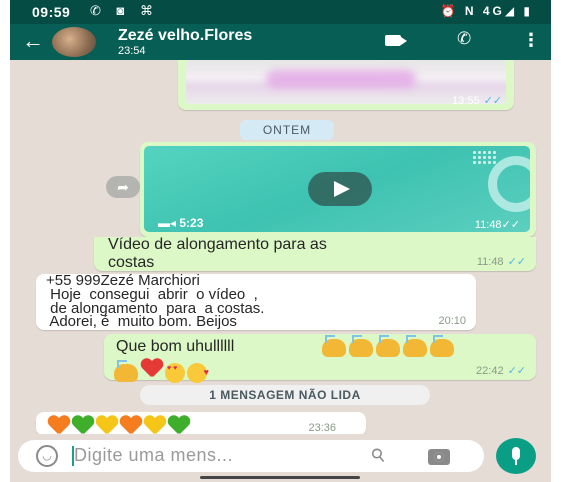 The height and width of the screenshot is (482, 561). What do you see at coordinates (486, 11) in the screenshot?
I see `system-icons: ⏰ N 4G◢ ▮` at bounding box center [486, 11].